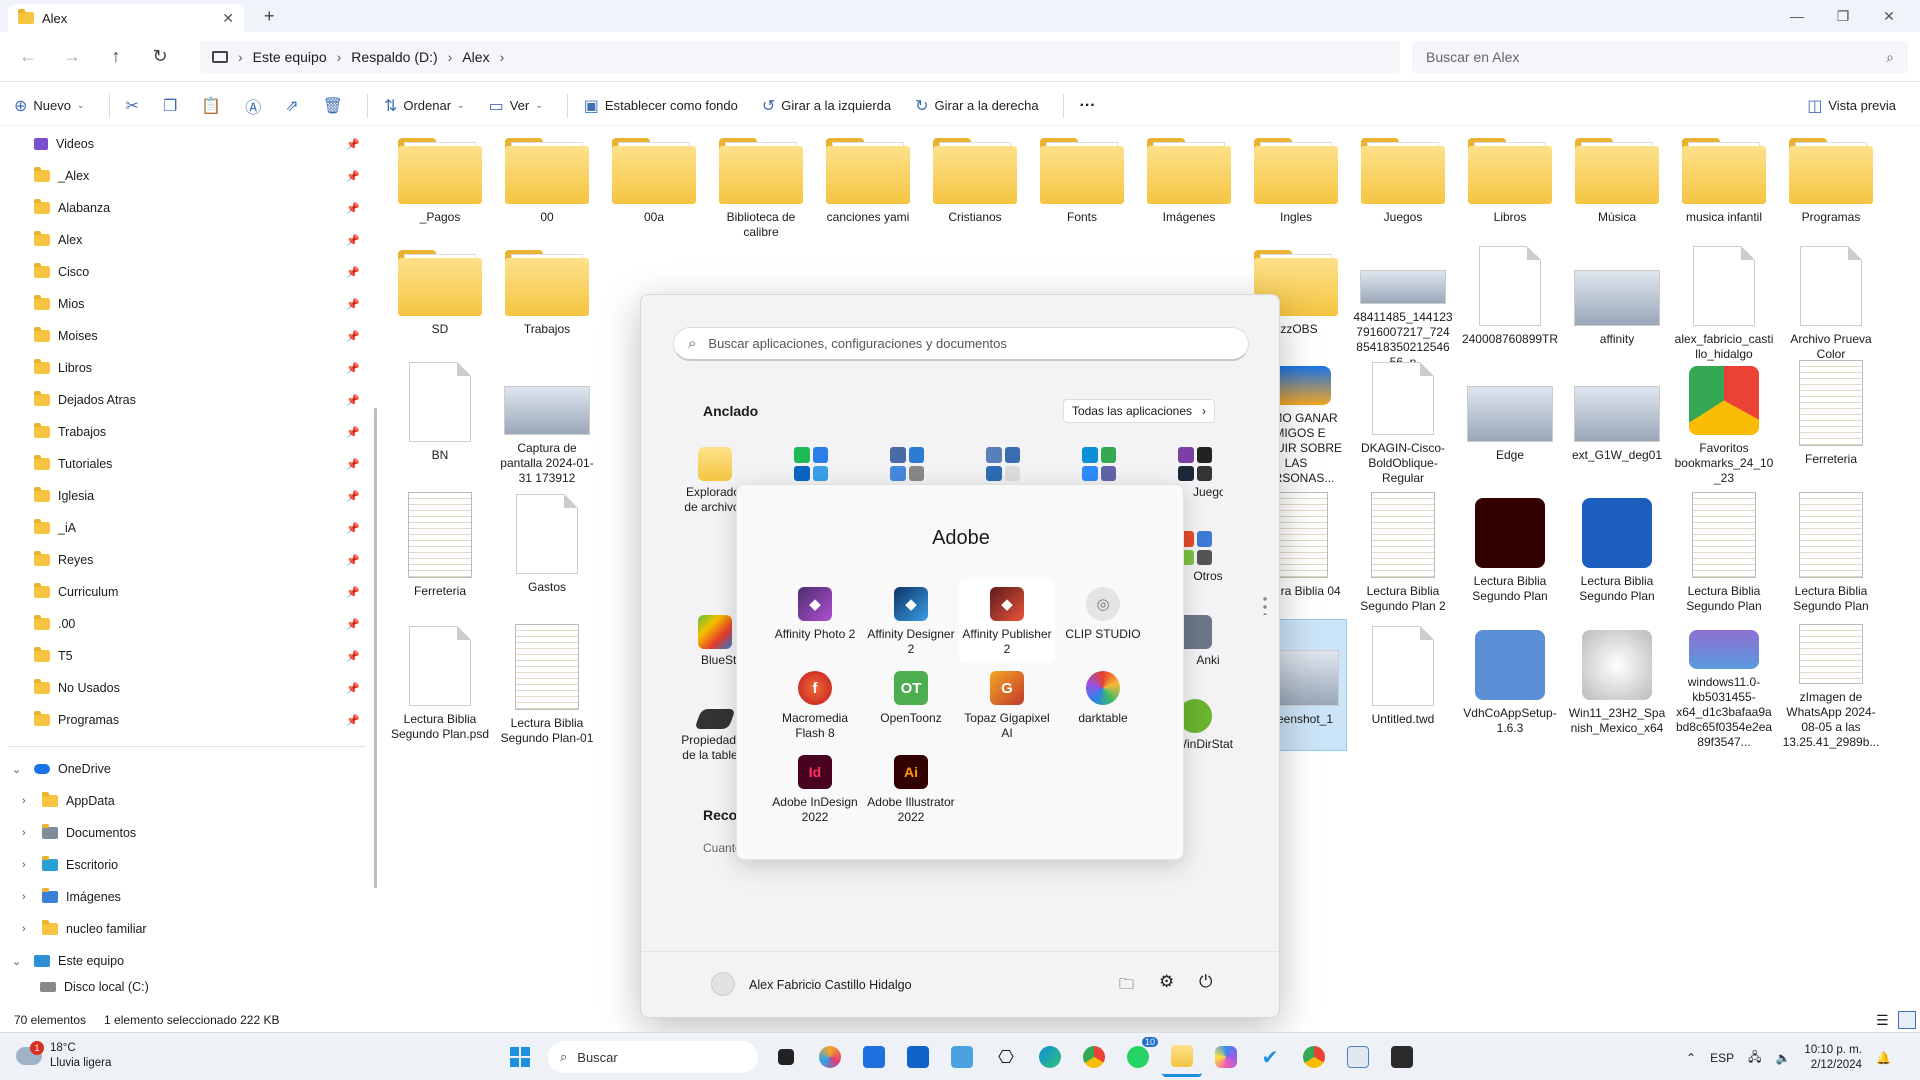 The image size is (1920, 1080). Describe the element at coordinates (520, 1057) in the screenshot. I see `start-button` at that location.